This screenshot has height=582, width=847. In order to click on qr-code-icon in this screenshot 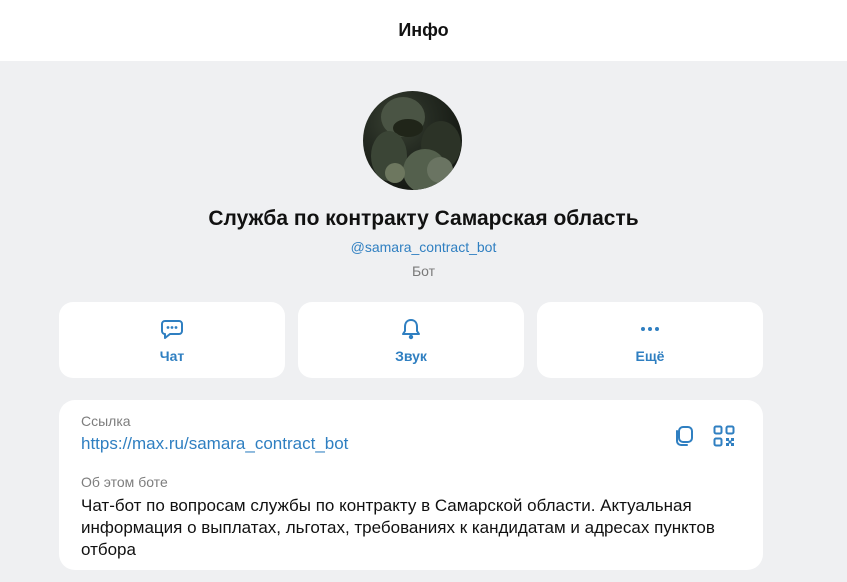, I will do `click(724, 436)`.